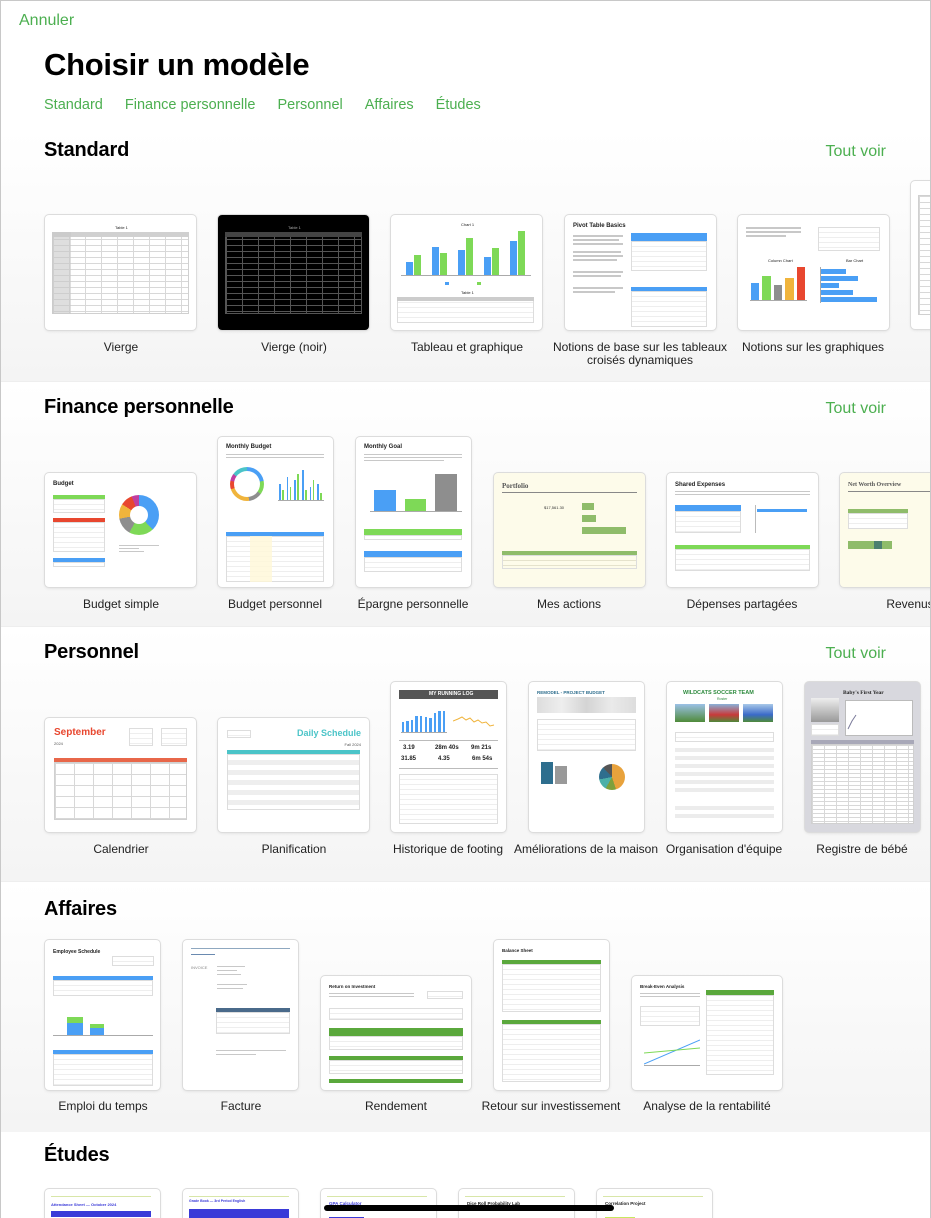 This screenshot has width=931, height=1218. I want to click on cancel-button: Annuler, so click(46, 21).